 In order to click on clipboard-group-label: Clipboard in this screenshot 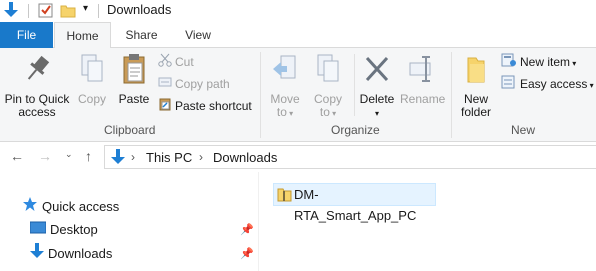, I will do `click(130, 130)`.